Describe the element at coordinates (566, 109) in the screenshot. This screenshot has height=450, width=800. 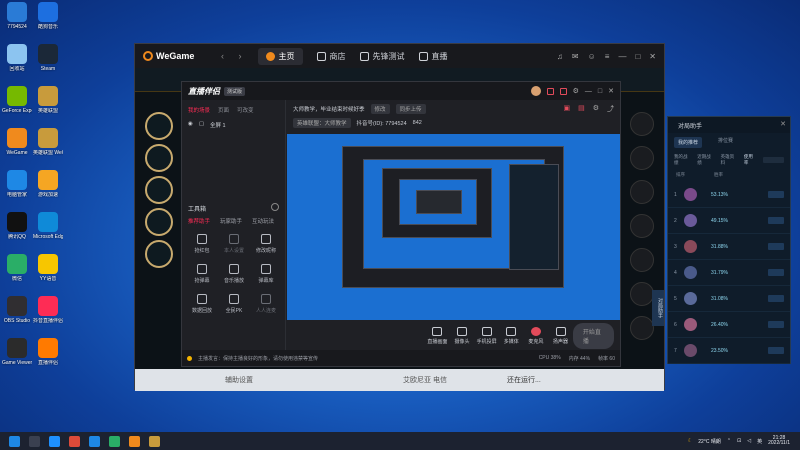
I see `gift-icon: ▣` at that location.